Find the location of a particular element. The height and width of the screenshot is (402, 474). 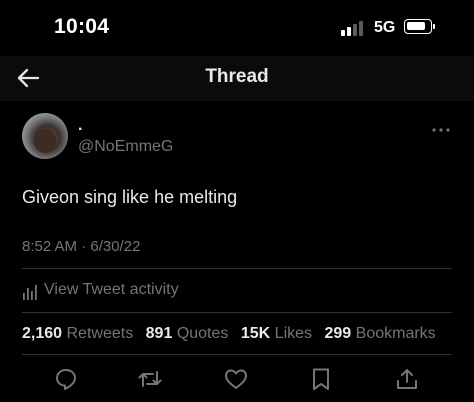

reply-button is located at coordinates (66, 379).